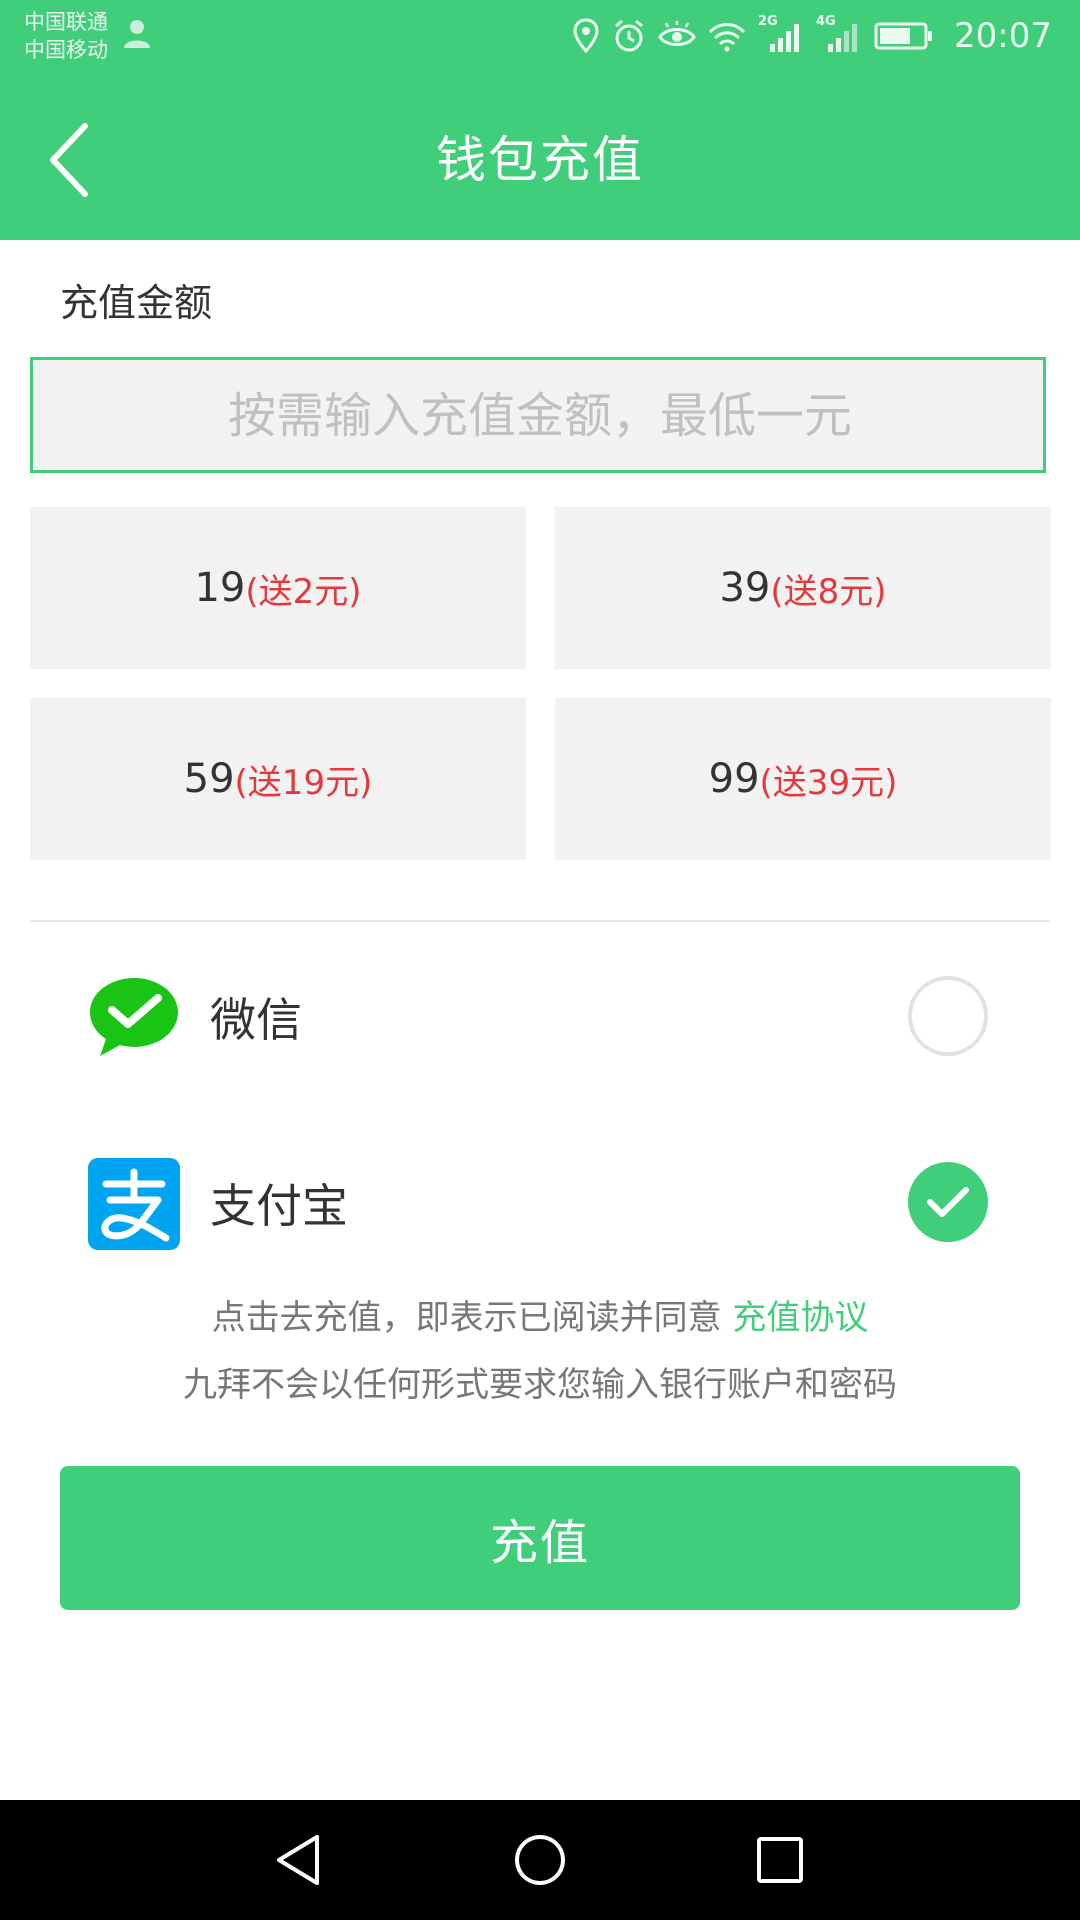 This screenshot has height=1920, width=1080. What do you see at coordinates (66, 36) in the screenshot?
I see `carrier-info: 中国联通 中国移动` at bounding box center [66, 36].